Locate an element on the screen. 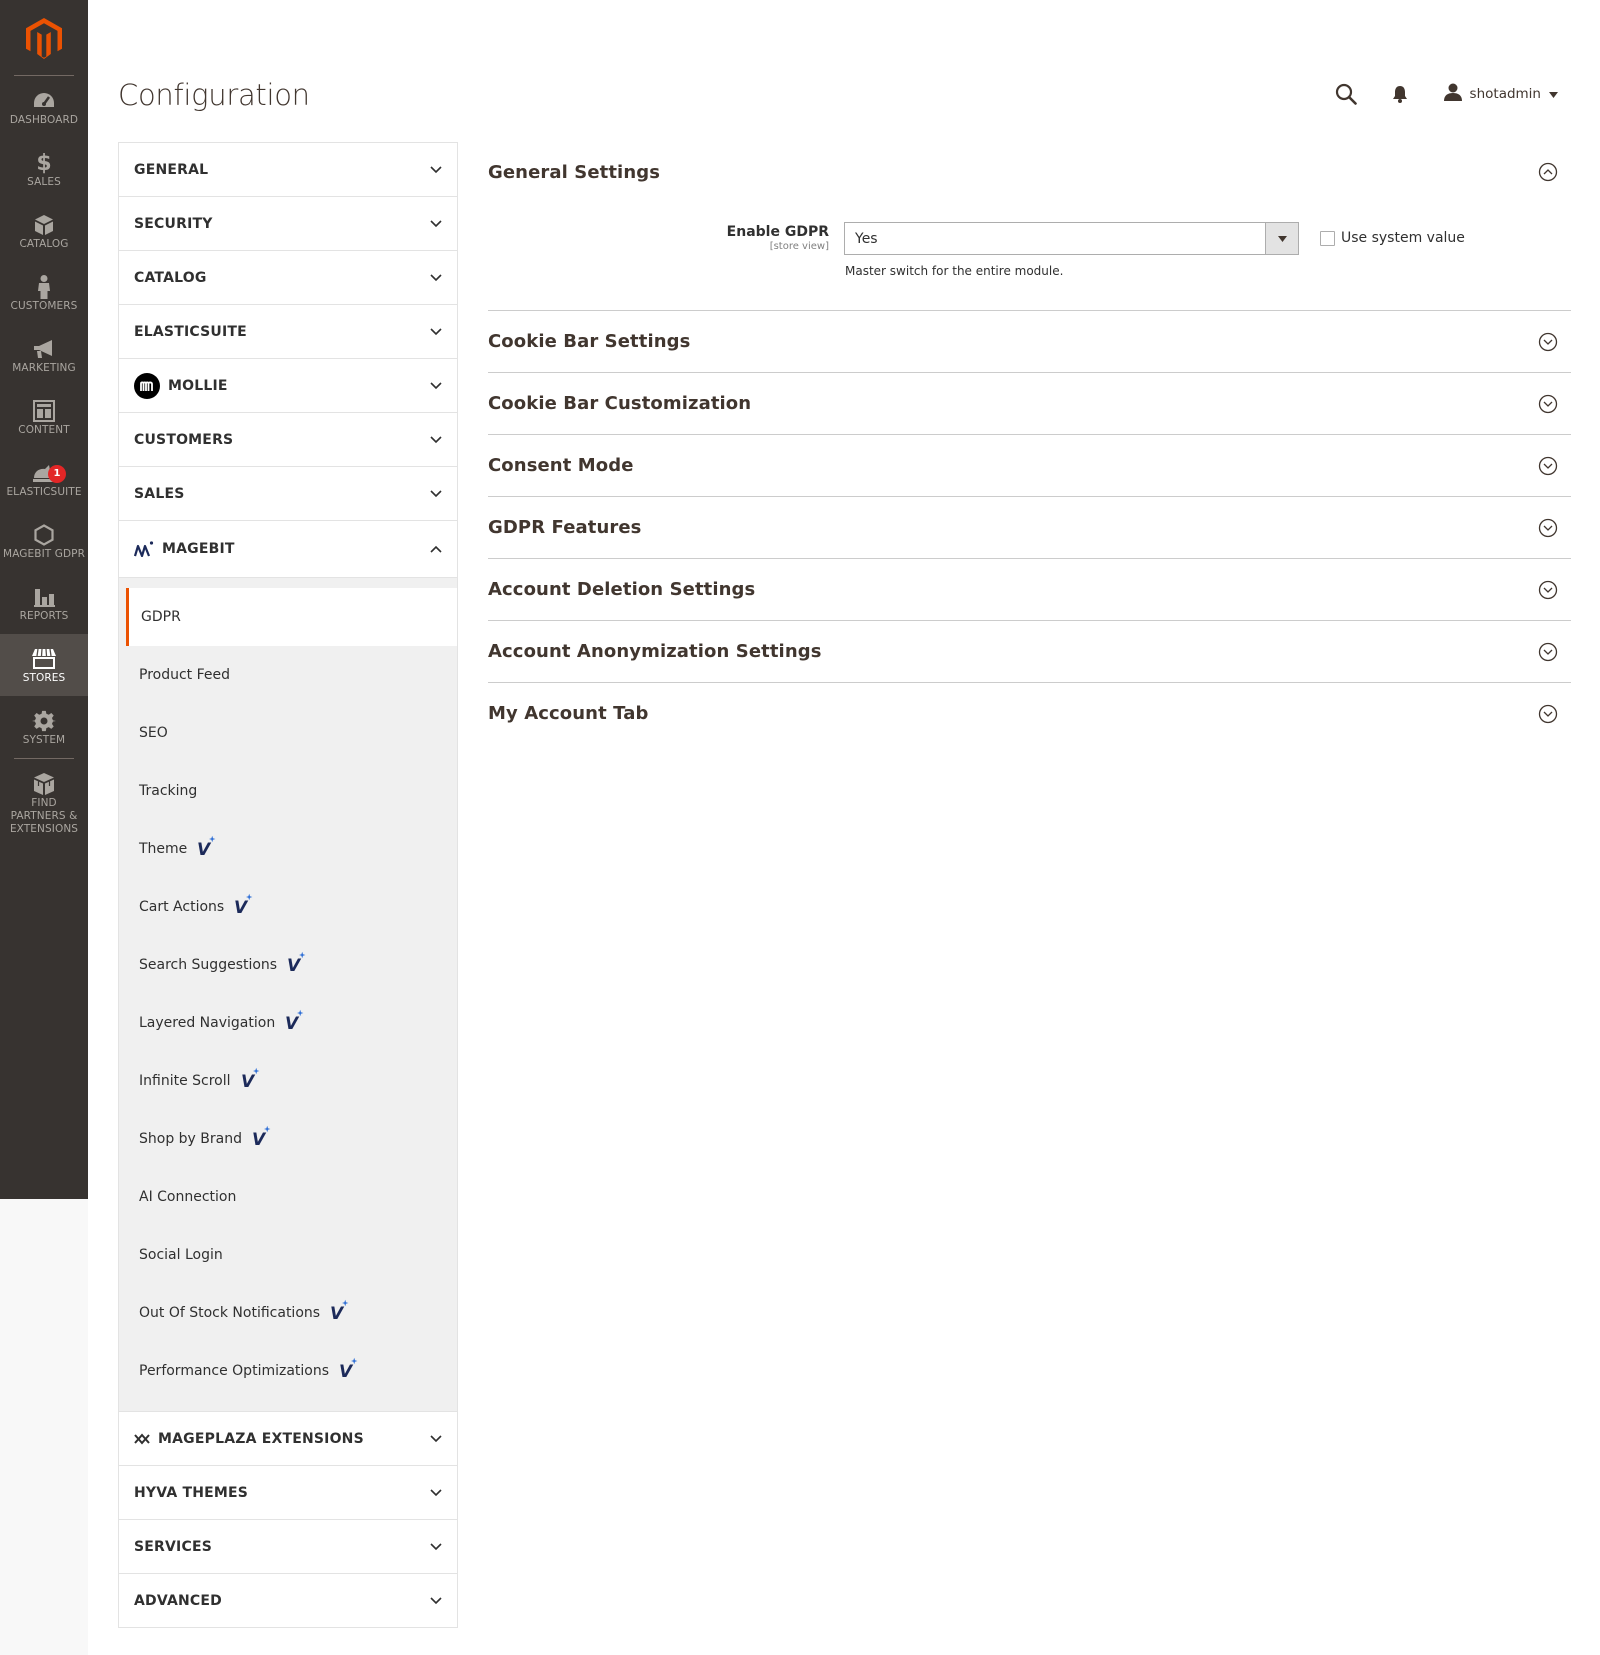 This screenshot has height=1655, width=1600. tab-label: SALES is located at coordinates (159, 493).